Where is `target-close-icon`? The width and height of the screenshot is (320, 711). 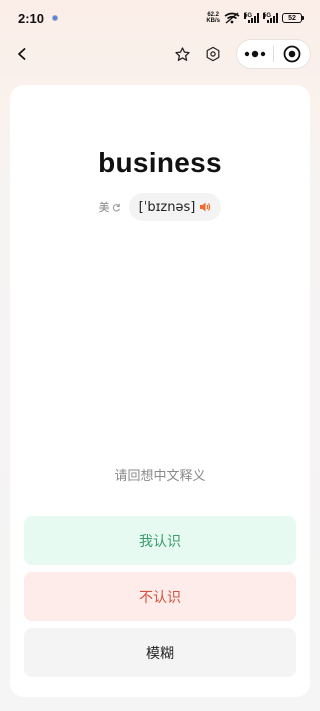 target-close-icon is located at coordinates (292, 54).